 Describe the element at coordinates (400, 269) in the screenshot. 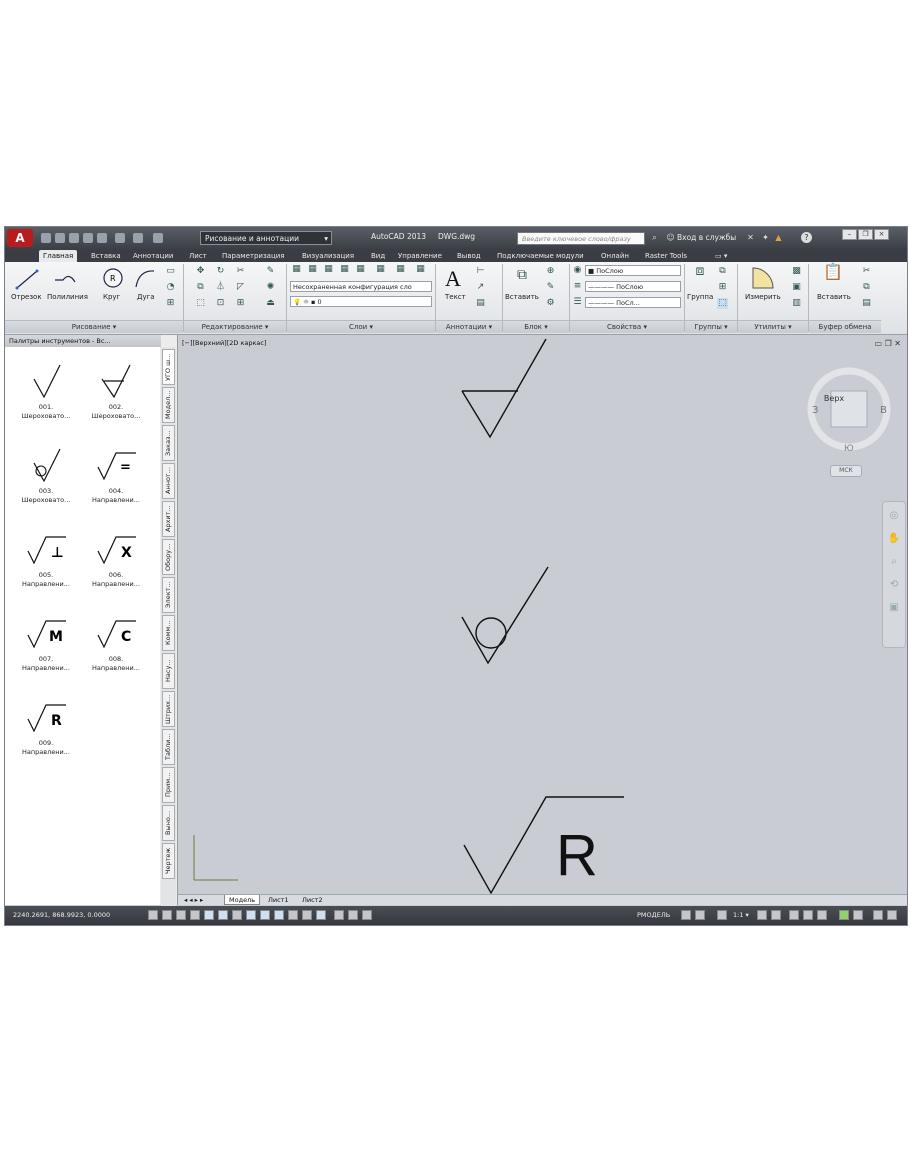

I see `layer-lock-icon: ▦` at that location.